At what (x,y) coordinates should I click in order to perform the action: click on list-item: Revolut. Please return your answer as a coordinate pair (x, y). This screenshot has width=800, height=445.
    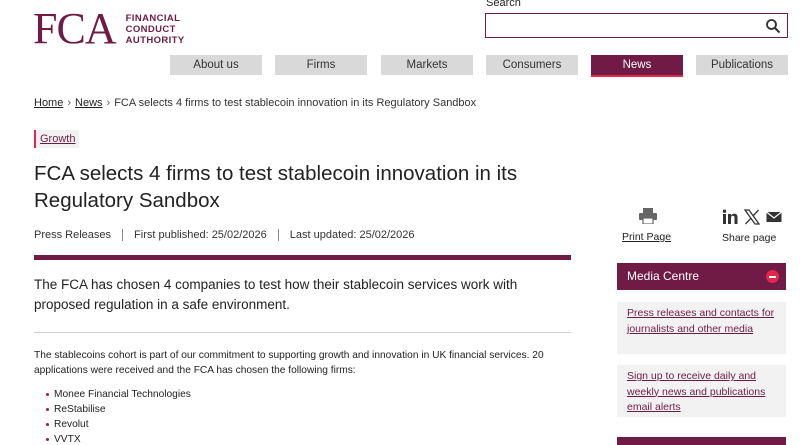
    Looking at the image, I should click on (118, 424).